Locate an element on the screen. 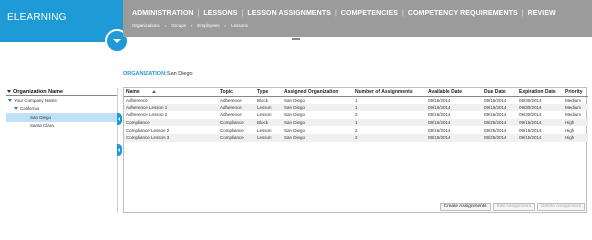 The width and height of the screenshot is (592, 240). tree-item-label: Your Company Name is located at coordinates (35, 100).